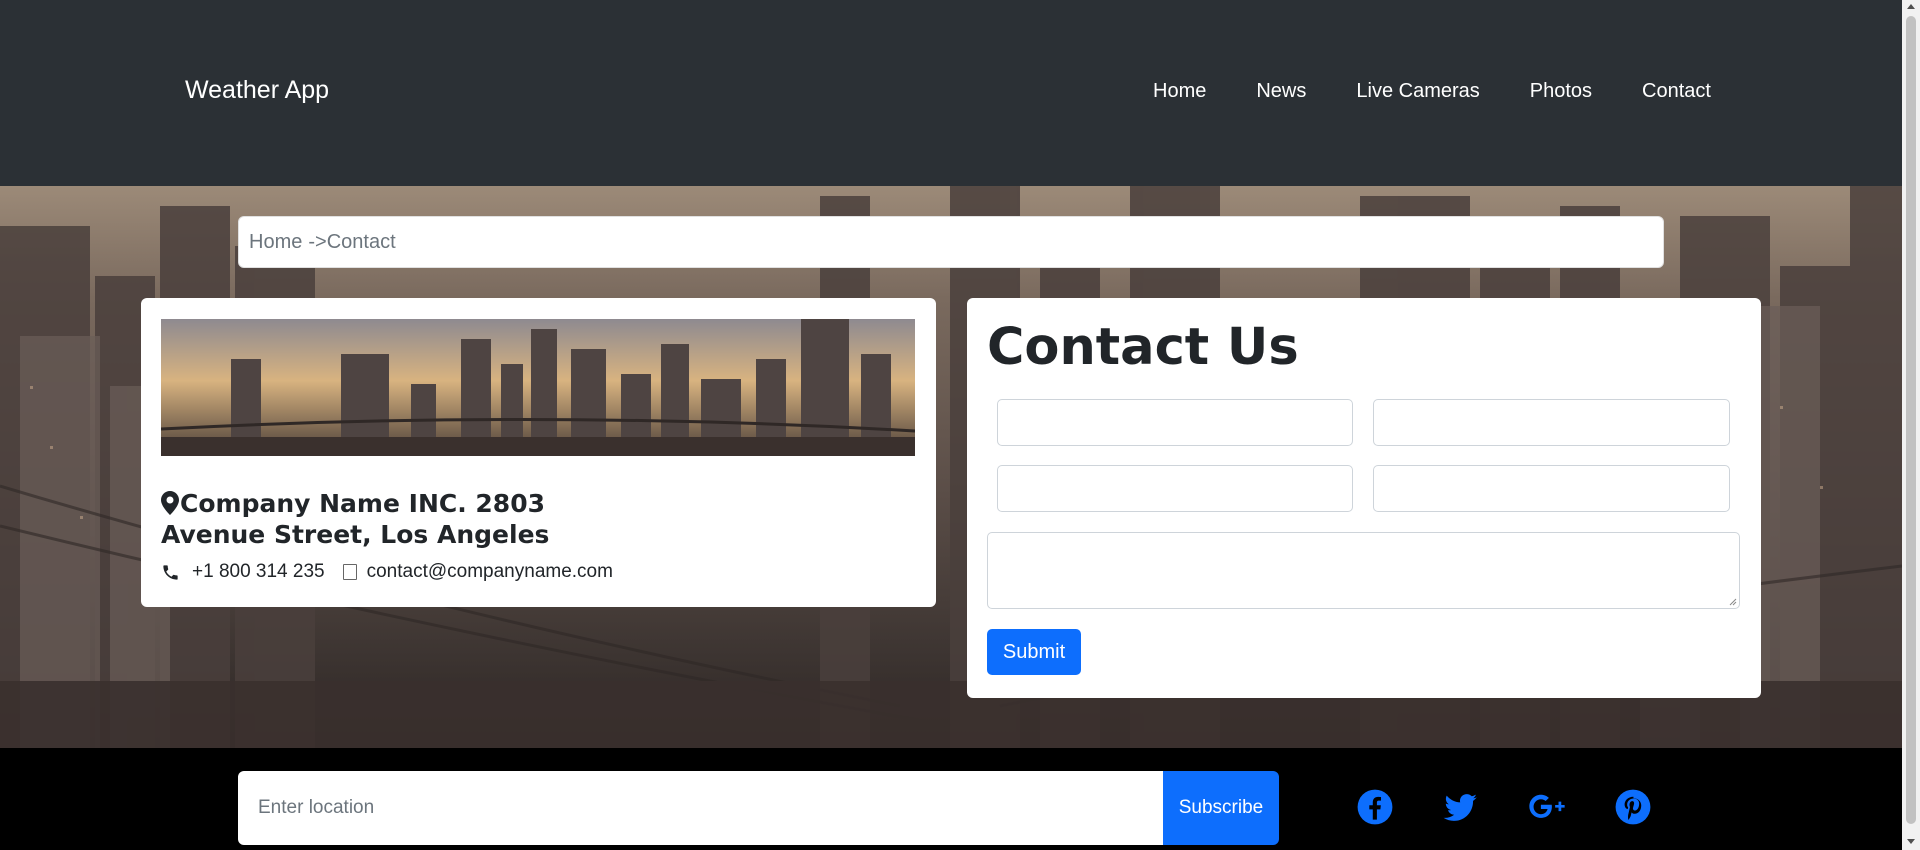 This screenshot has height=850, width=1920. I want to click on scrollbar-thumb, so click(1911, 420).